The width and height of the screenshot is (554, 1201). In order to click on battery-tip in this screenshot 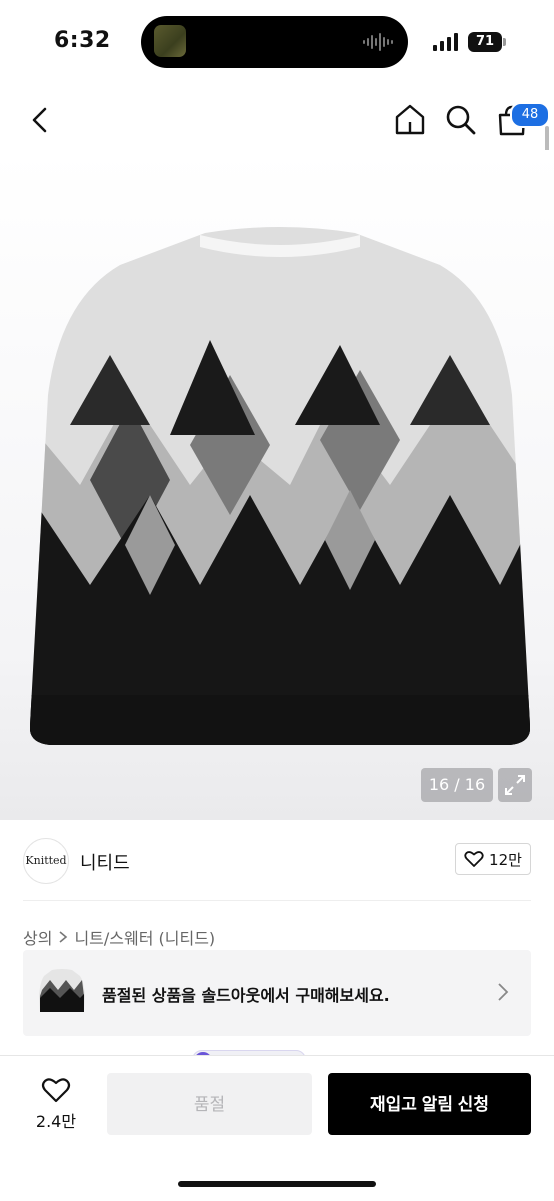, I will do `click(504, 42)`.